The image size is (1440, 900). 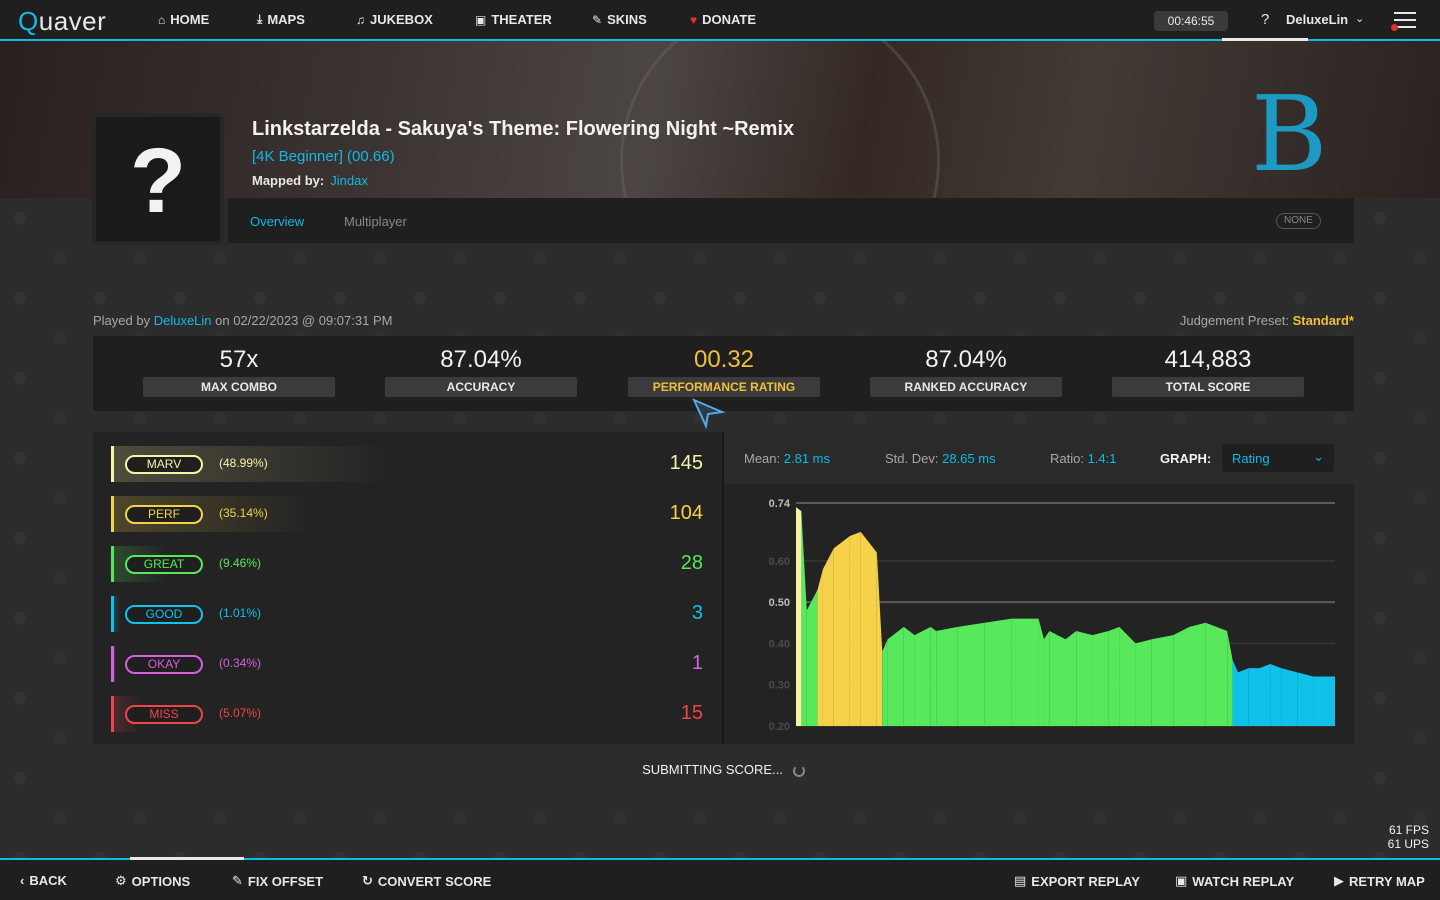 I want to click on judgement-percent: (9.46%), so click(x=240, y=563).